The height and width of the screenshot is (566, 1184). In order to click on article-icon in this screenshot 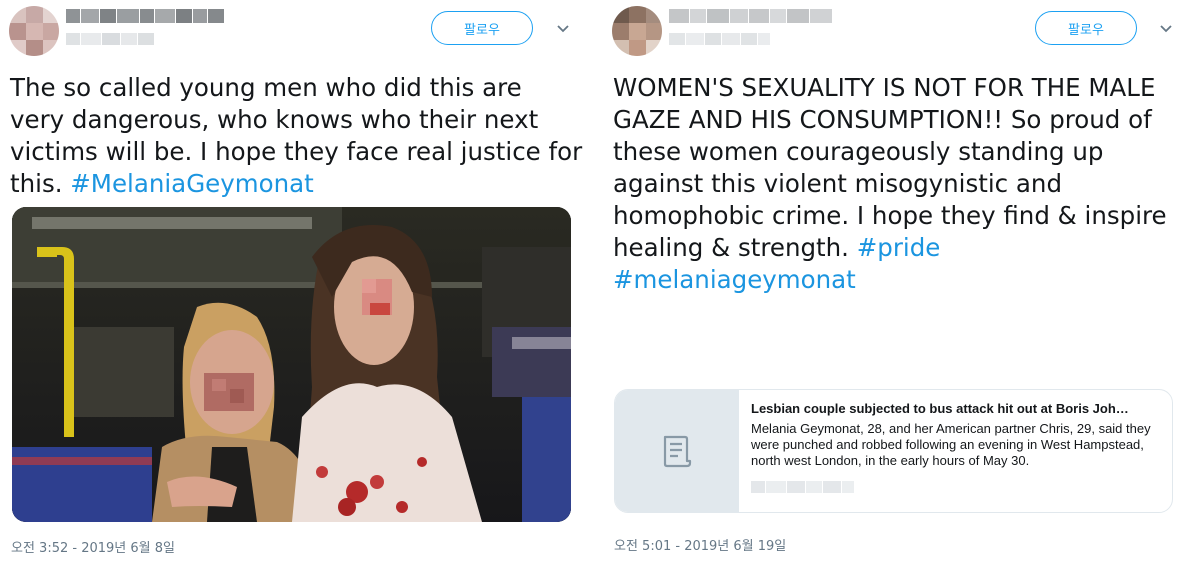, I will do `click(677, 451)`.